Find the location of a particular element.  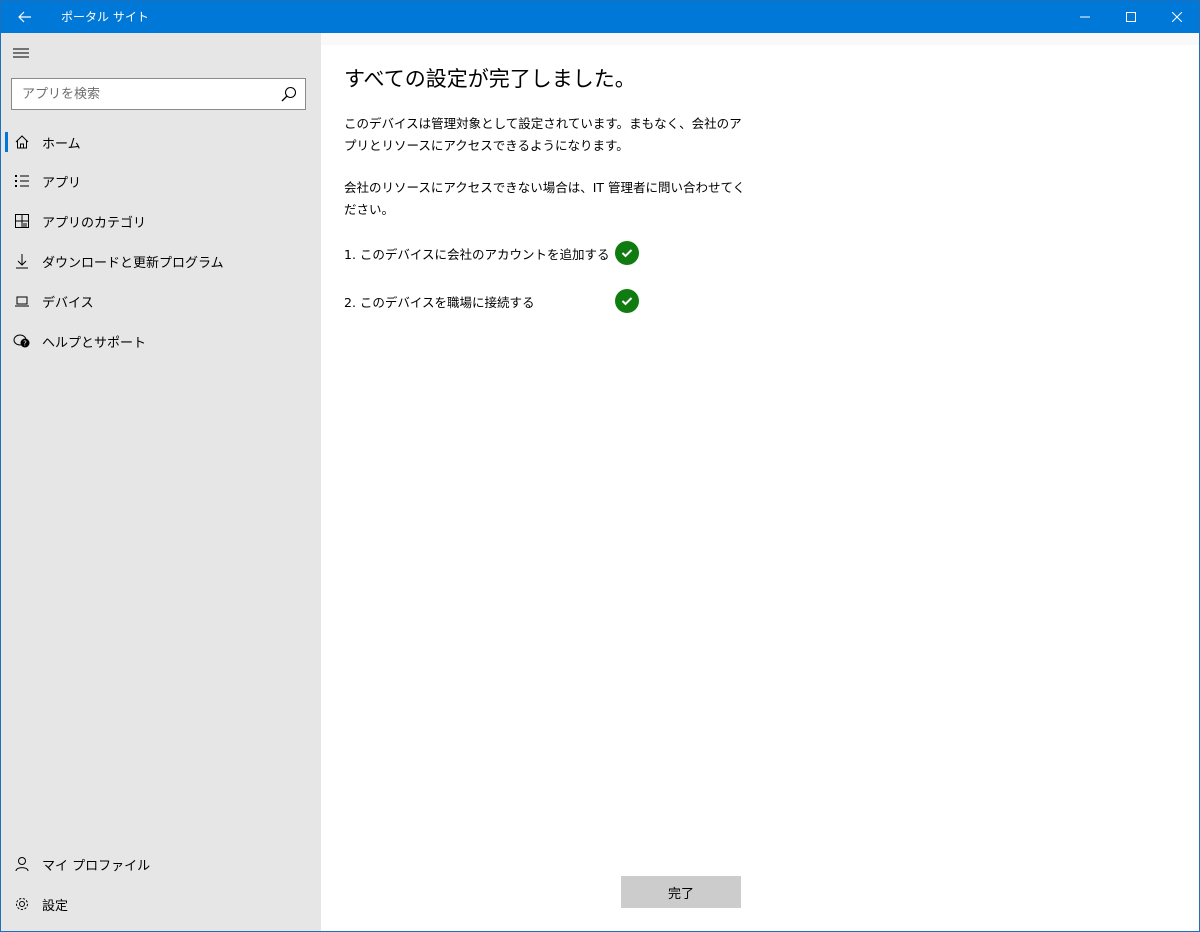

hamburger-icon is located at coordinates (21, 53).